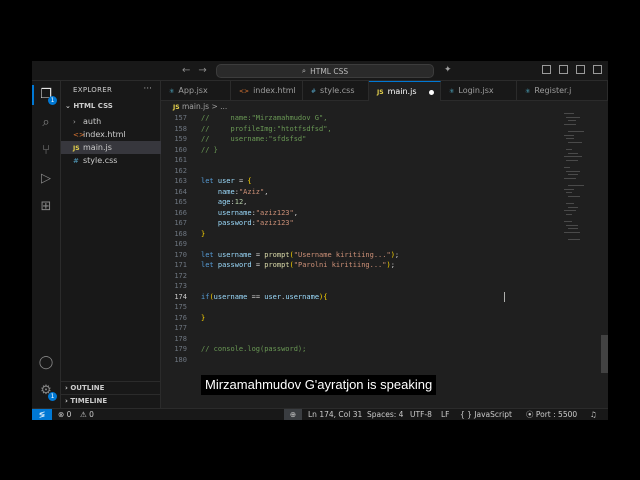 The image size is (640, 480). I want to click on notifications-bell-icon: ♫, so click(593, 414).